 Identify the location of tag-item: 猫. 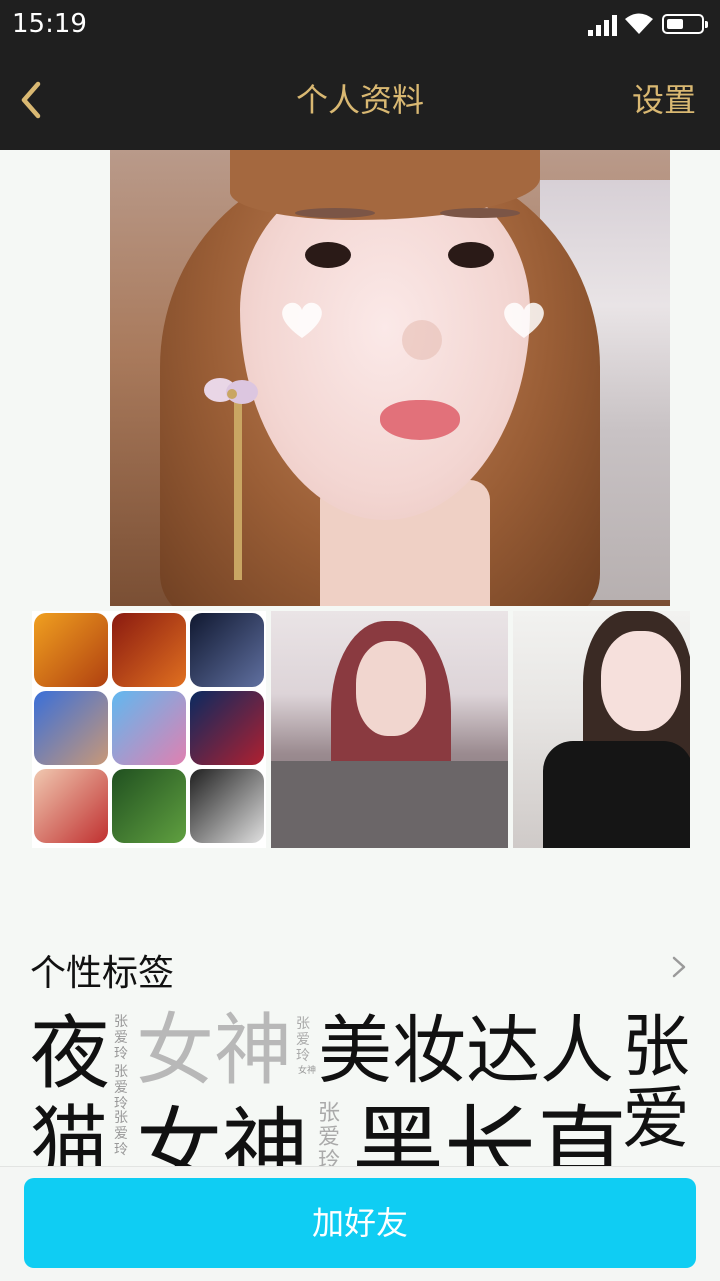
(69, 1137).